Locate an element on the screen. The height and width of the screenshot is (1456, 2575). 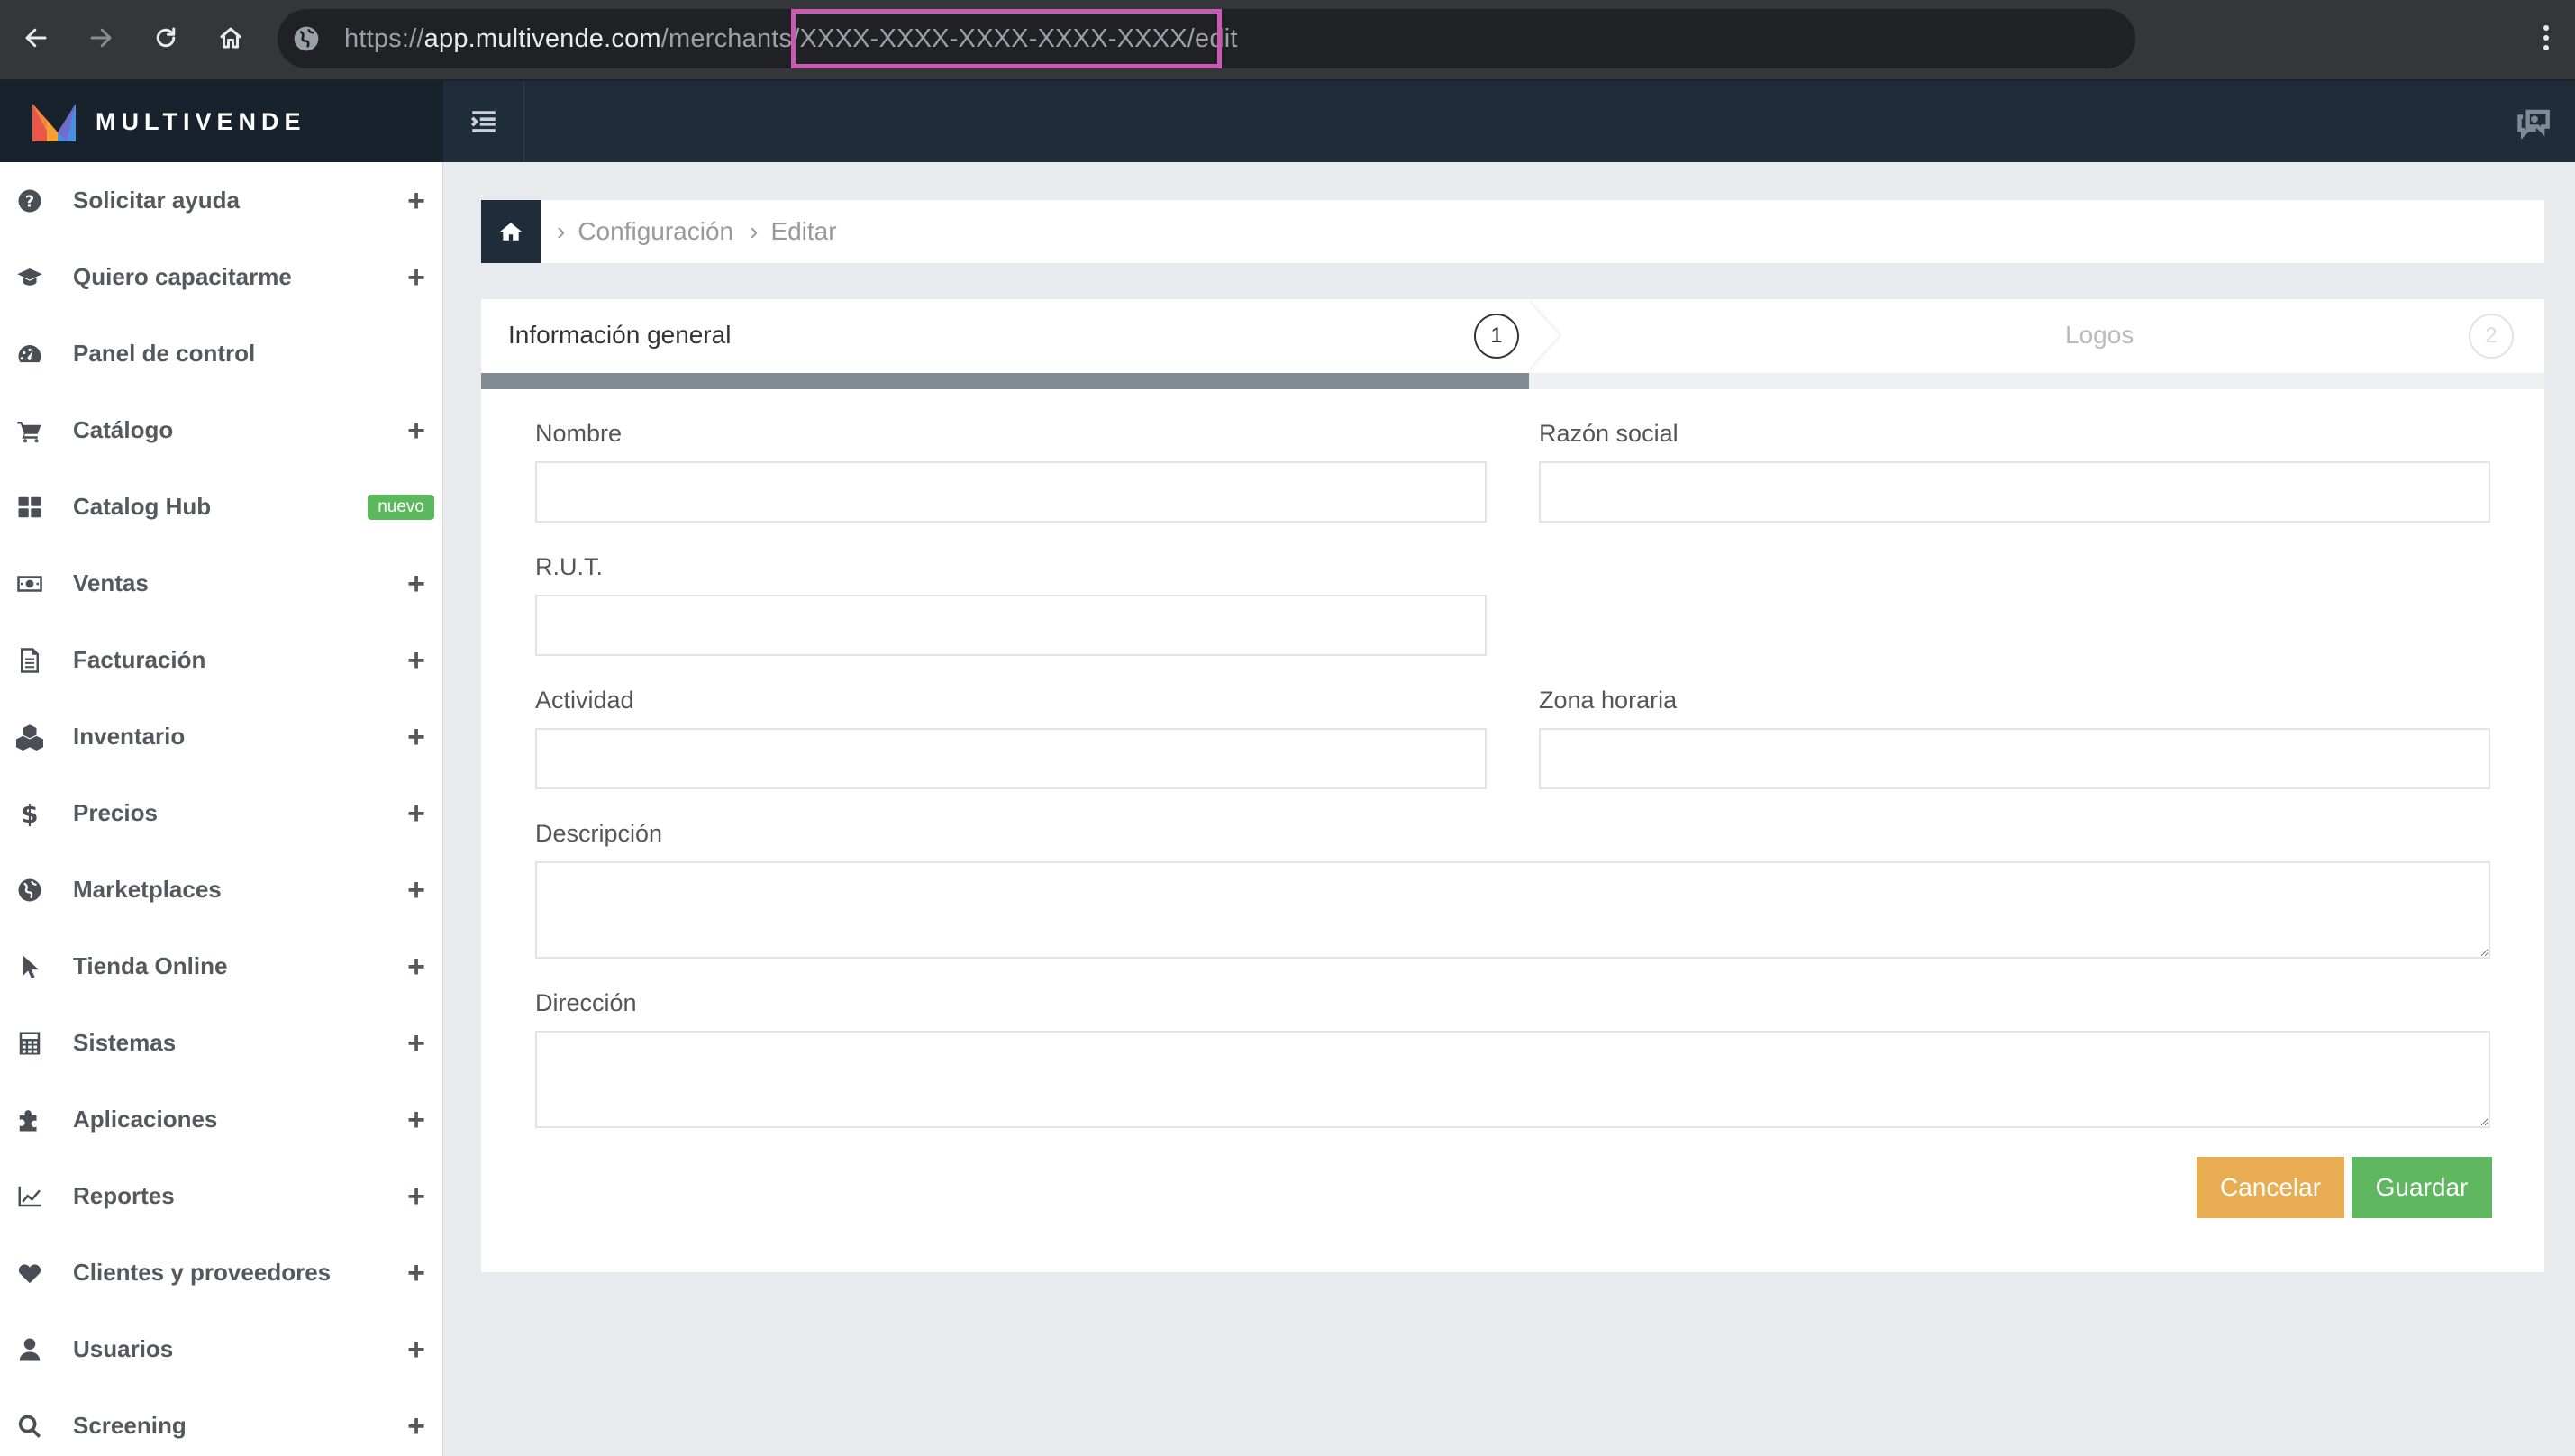
sidebar-item-label: Quiero capacitarme is located at coordinates (183, 277).